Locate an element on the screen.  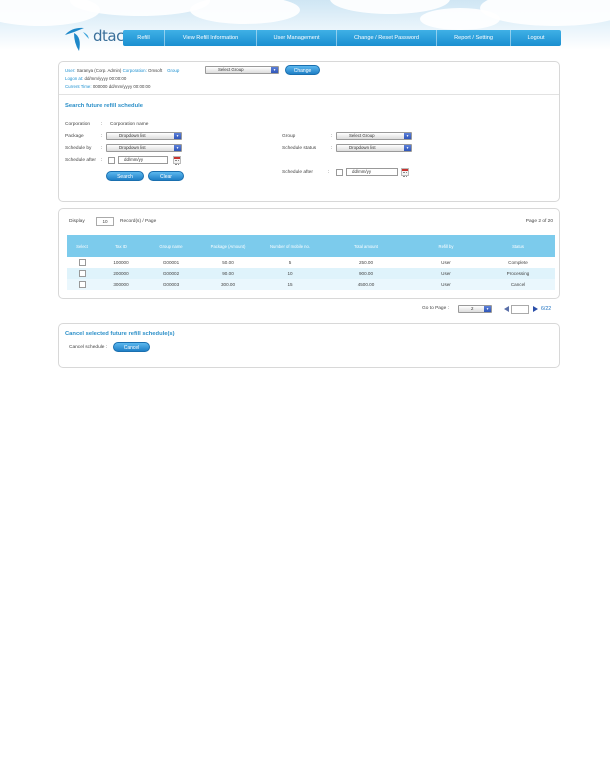
column-header: Refill by is located at coordinates (446, 246).